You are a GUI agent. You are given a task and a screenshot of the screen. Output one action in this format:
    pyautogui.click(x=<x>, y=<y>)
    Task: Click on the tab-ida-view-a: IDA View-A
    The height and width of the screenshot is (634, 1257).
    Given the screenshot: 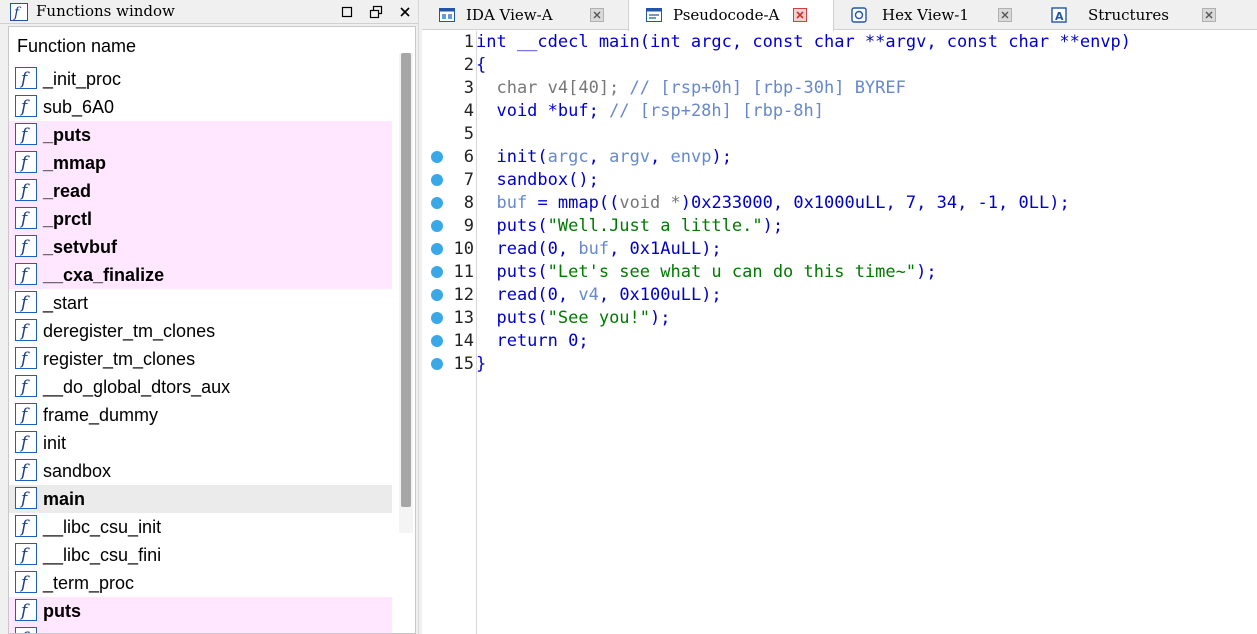 What is the action you would take?
    pyautogui.click(x=525, y=15)
    